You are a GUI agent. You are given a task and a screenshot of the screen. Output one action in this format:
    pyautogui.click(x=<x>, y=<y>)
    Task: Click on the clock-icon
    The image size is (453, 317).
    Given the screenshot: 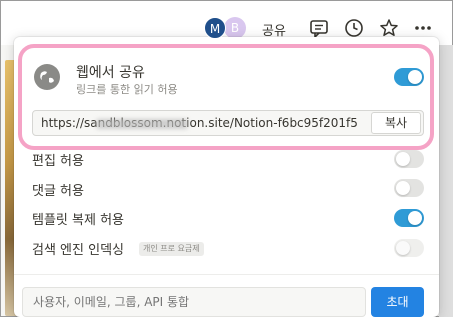 What is the action you would take?
    pyautogui.click(x=354, y=28)
    